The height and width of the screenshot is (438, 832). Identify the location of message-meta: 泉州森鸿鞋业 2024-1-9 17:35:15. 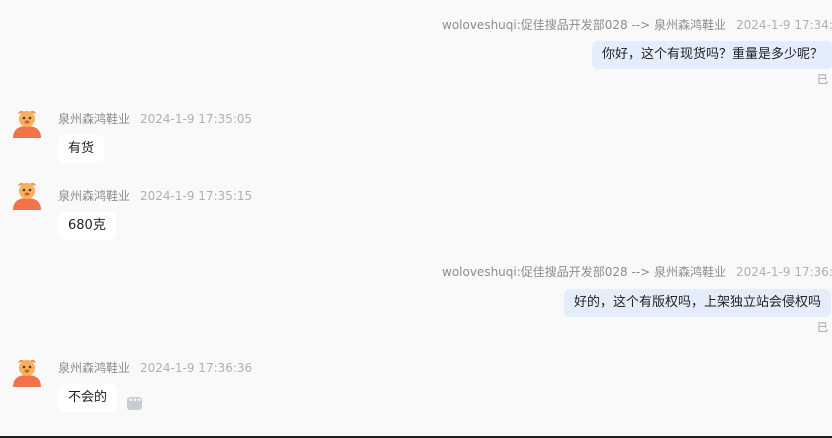
(155, 195).